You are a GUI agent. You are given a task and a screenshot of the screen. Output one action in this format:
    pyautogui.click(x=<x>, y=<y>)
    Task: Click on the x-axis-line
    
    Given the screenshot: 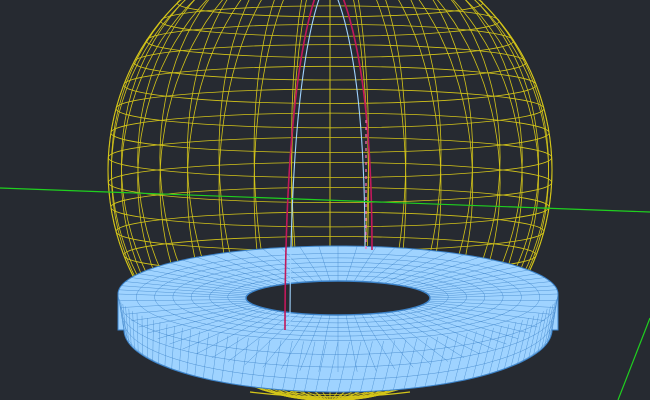 What is the action you would take?
    pyautogui.click(x=325, y=200)
    